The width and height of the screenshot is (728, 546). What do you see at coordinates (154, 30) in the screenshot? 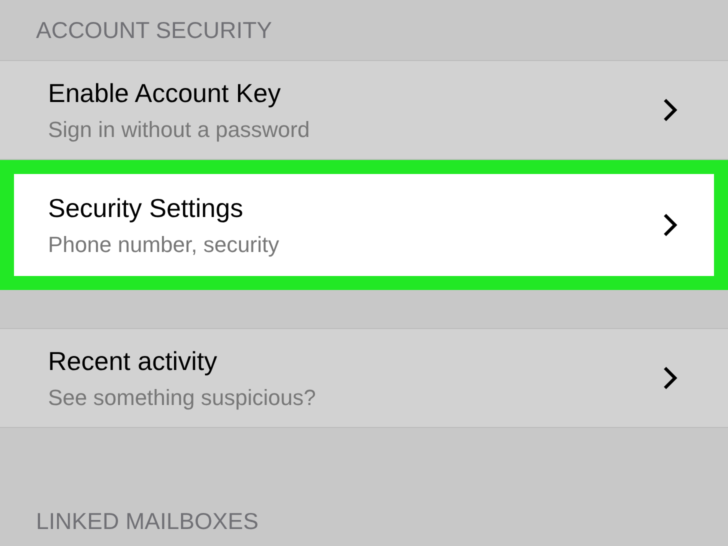
I see `section-header: ACCOUNT SECURITY` at bounding box center [154, 30].